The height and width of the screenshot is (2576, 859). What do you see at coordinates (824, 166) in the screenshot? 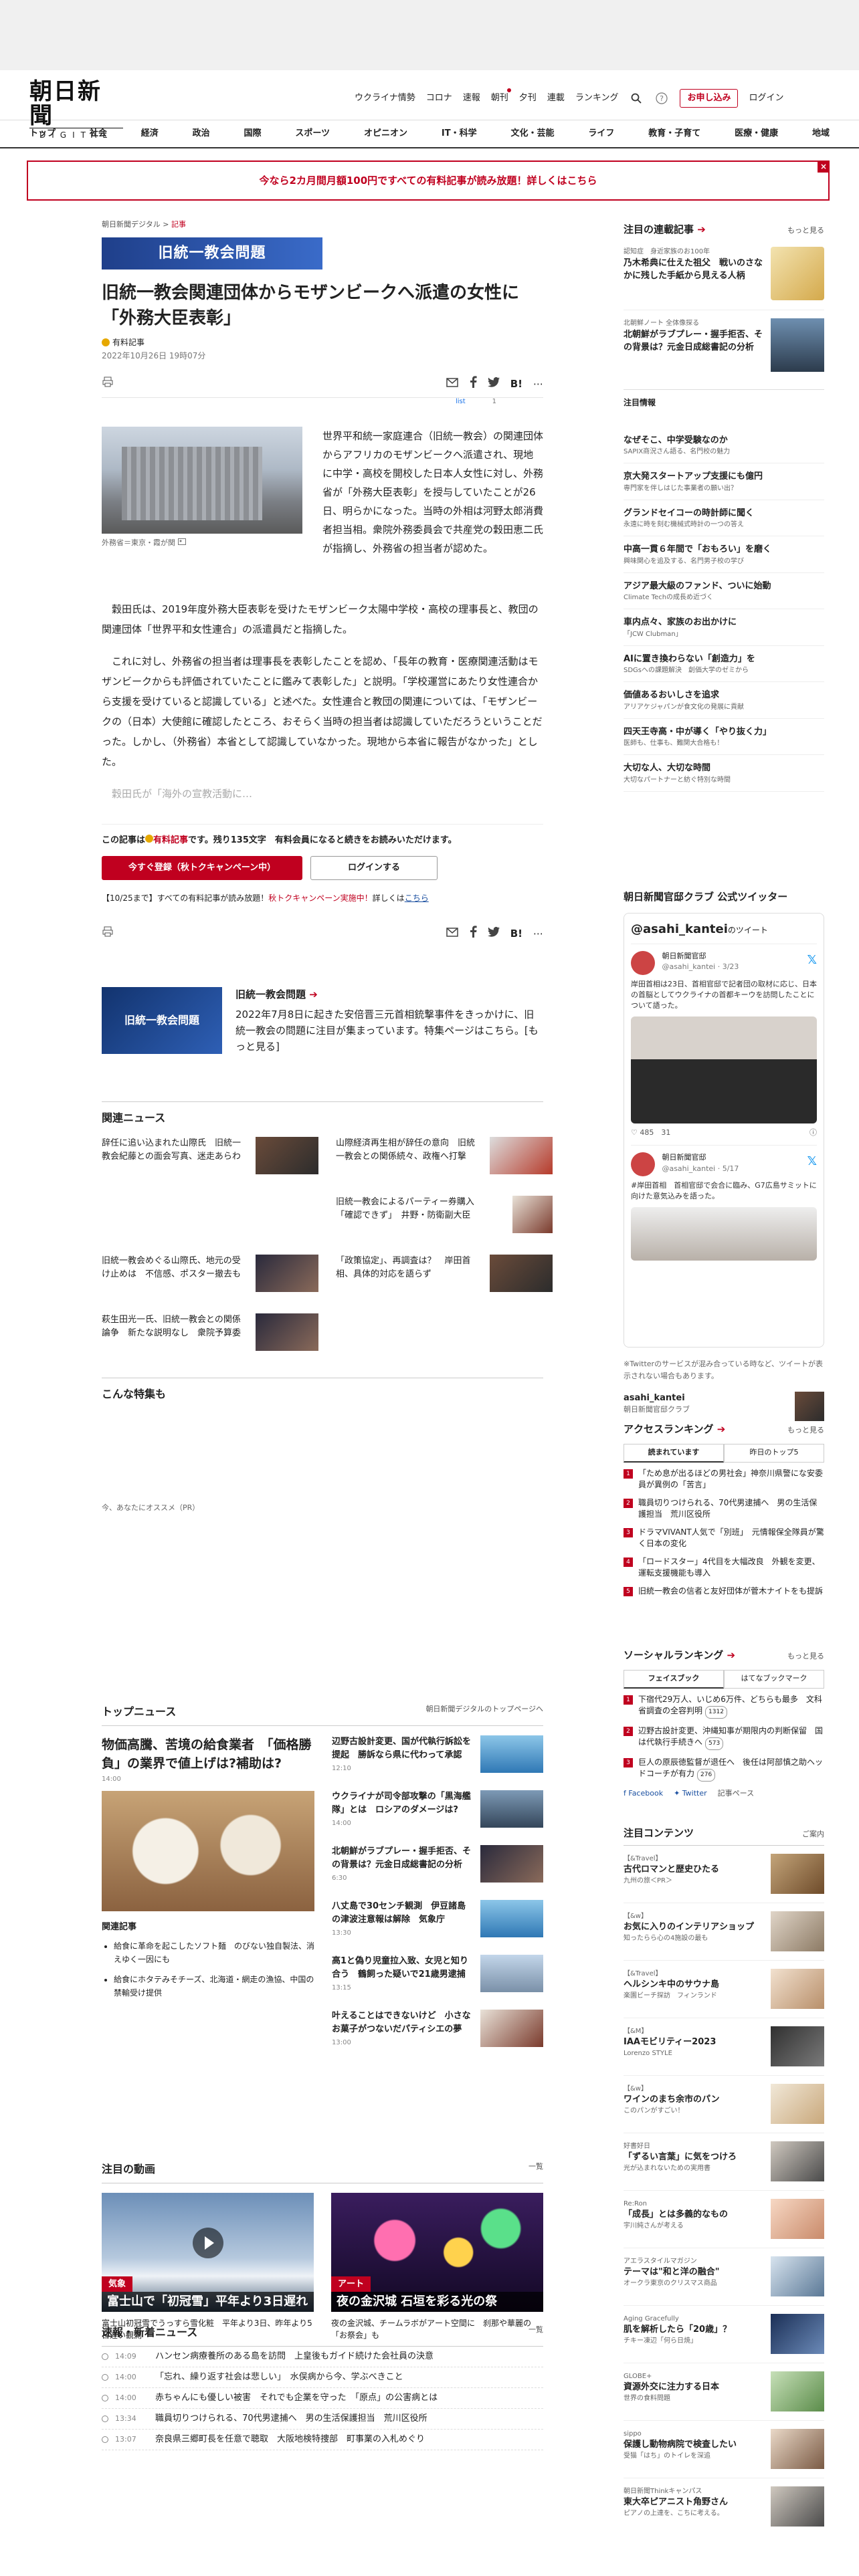
I see `close-icon: ×` at bounding box center [824, 166].